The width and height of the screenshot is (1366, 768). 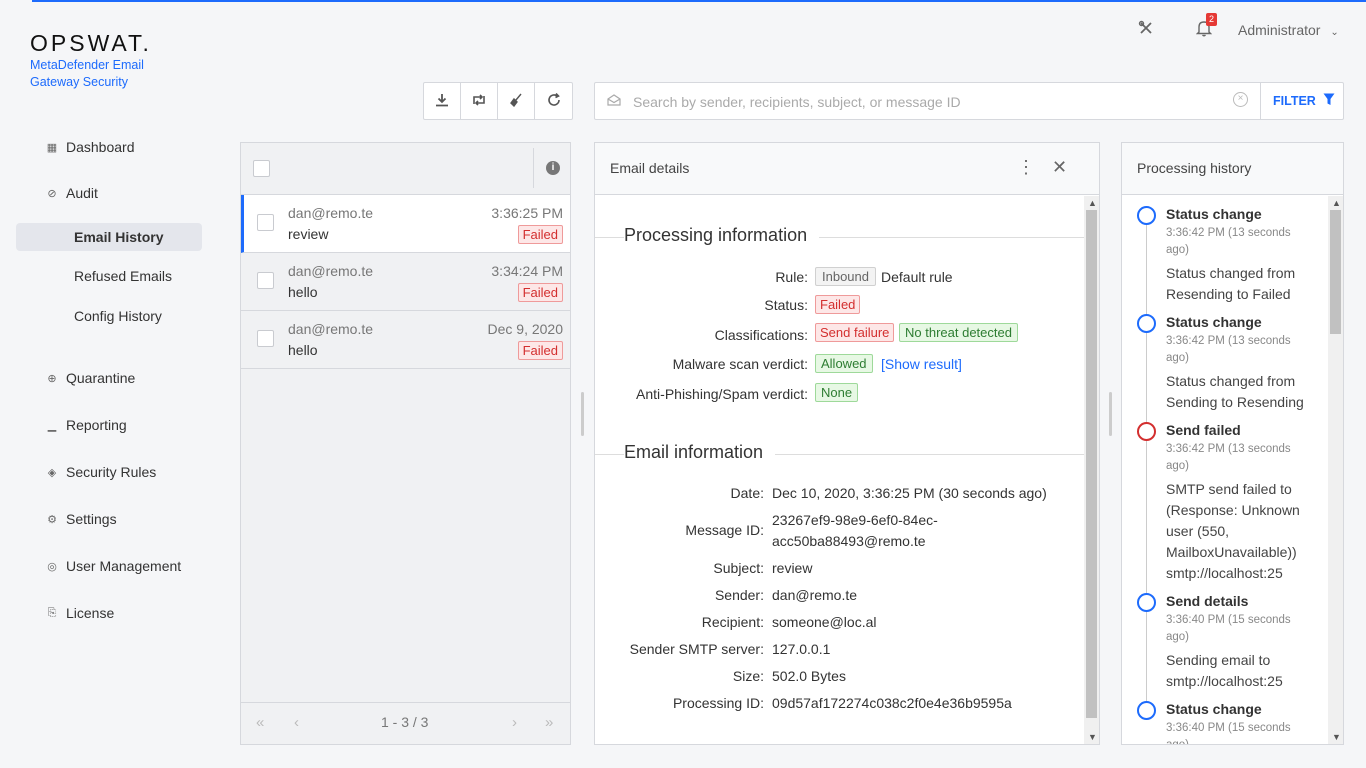 I want to click on first-page-icon: «, so click(x=260, y=722).